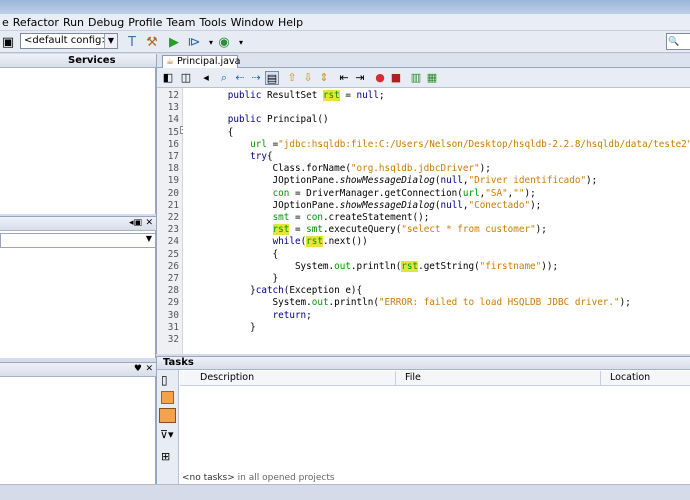 The width and height of the screenshot is (690, 500). What do you see at coordinates (173, 266) in the screenshot?
I see `line-number: 26` at bounding box center [173, 266].